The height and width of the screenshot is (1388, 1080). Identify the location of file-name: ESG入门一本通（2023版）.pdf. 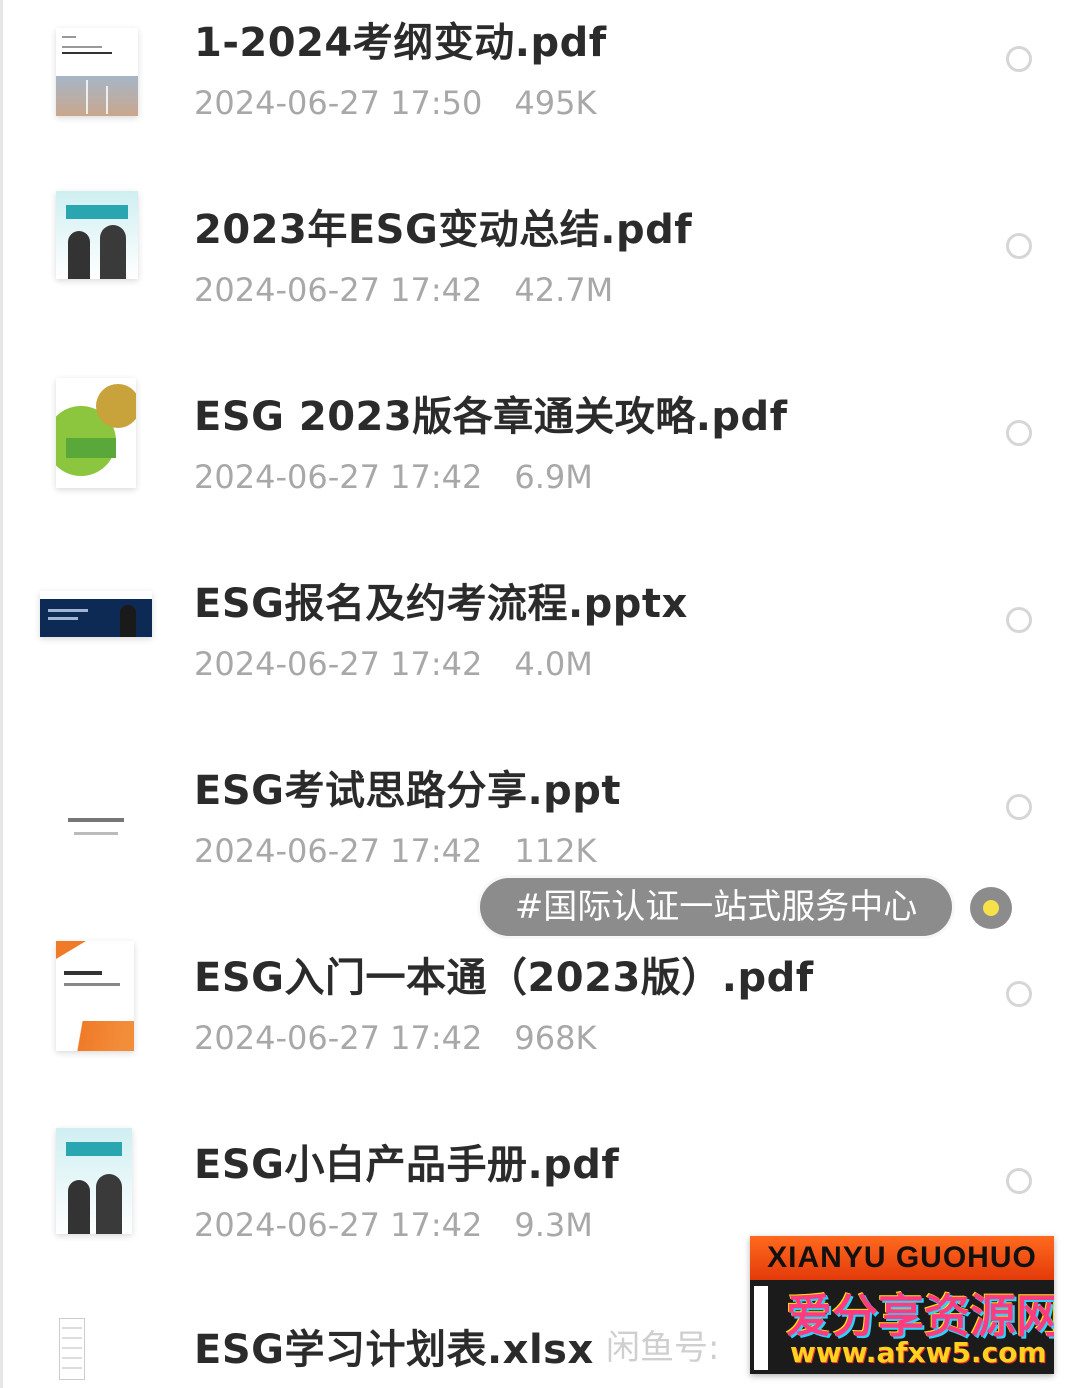
(504, 978).